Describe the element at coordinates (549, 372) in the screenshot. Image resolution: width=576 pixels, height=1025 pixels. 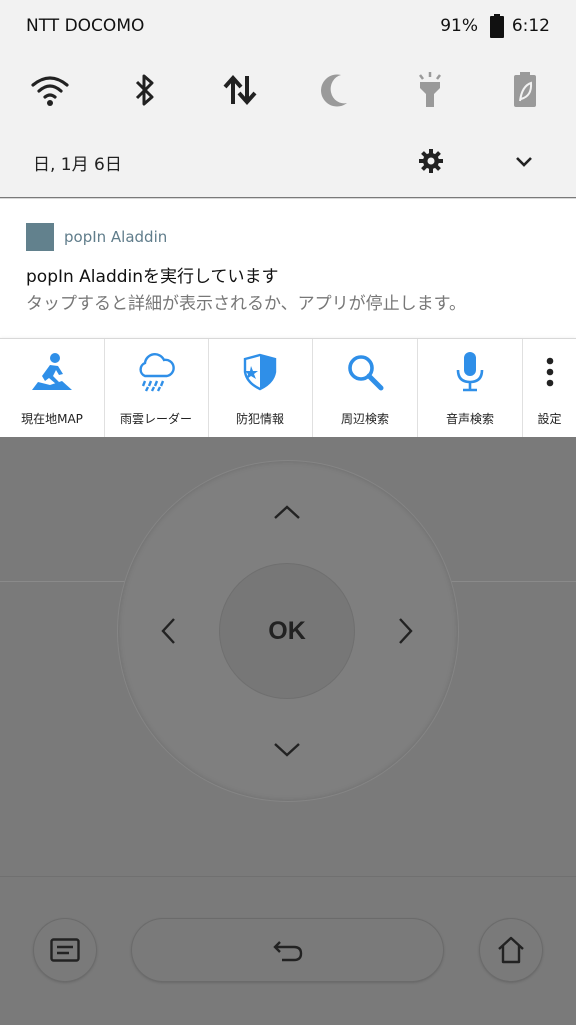
I see `more-vert-icon` at that location.